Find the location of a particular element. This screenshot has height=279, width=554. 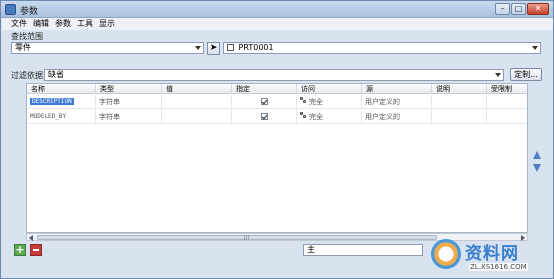

table-row: MODELED_BY 字符串 完全 用户定义的 is located at coordinates (277, 117).